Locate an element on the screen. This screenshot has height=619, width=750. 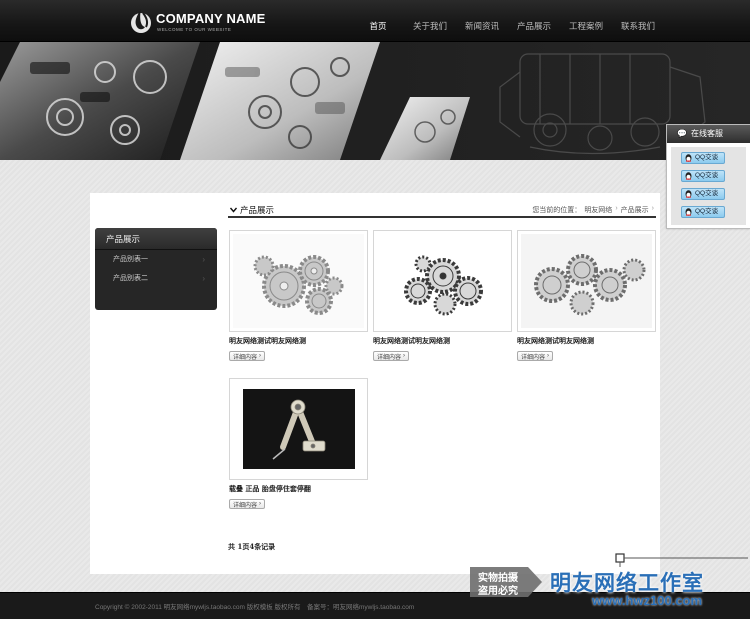
drop-logo-icon is located at coordinates (141, 21).